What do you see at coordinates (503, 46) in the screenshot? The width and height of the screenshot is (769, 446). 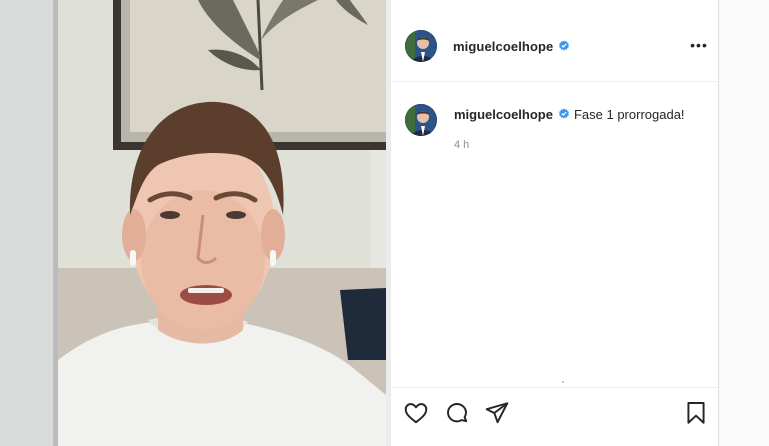 I see `author-username-text: miguelcoelhope` at bounding box center [503, 46].